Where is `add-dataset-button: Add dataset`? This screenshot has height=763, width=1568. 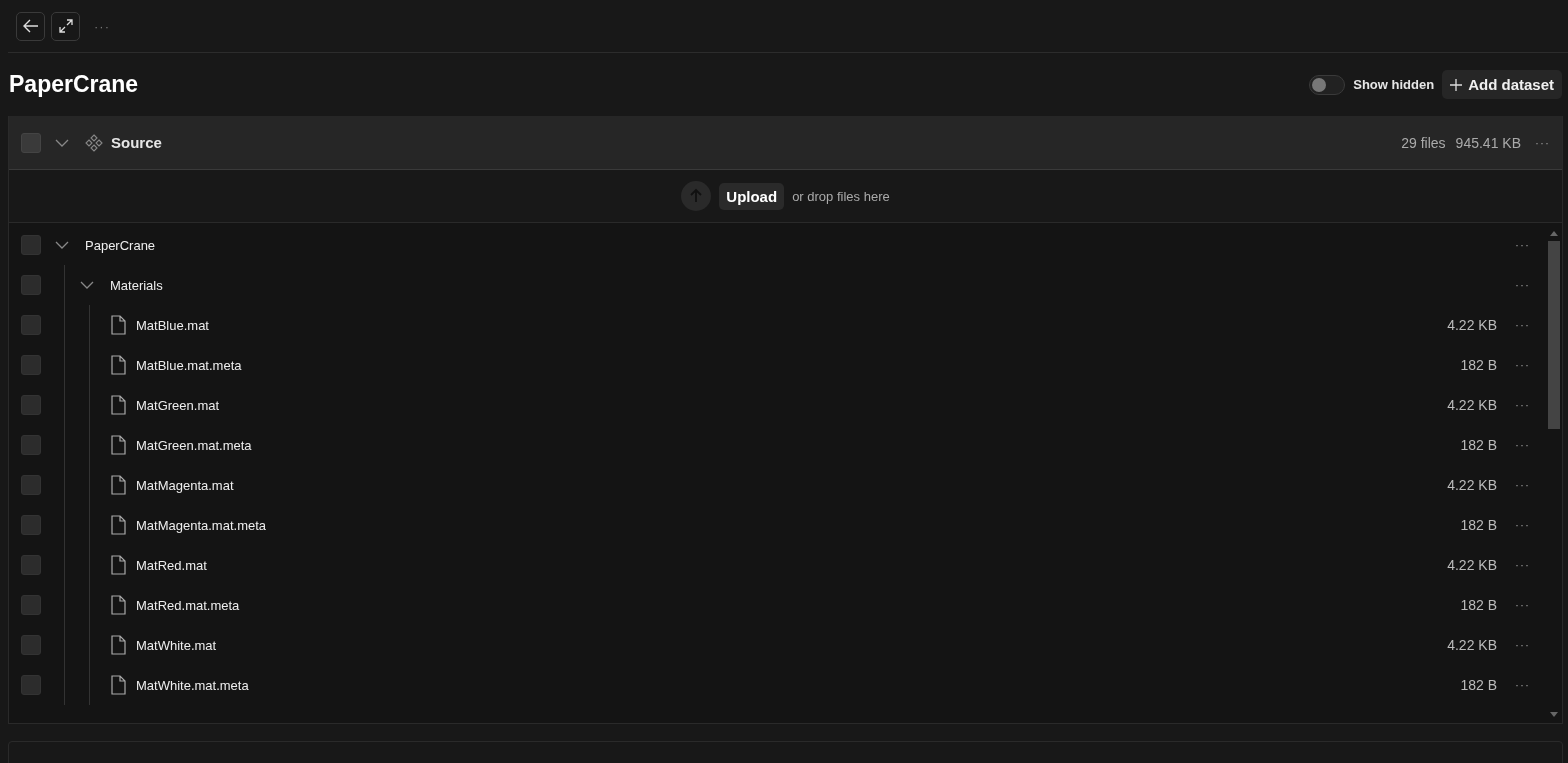 add-dataset-button: Add dataset is located at coordinates (1502, 84).